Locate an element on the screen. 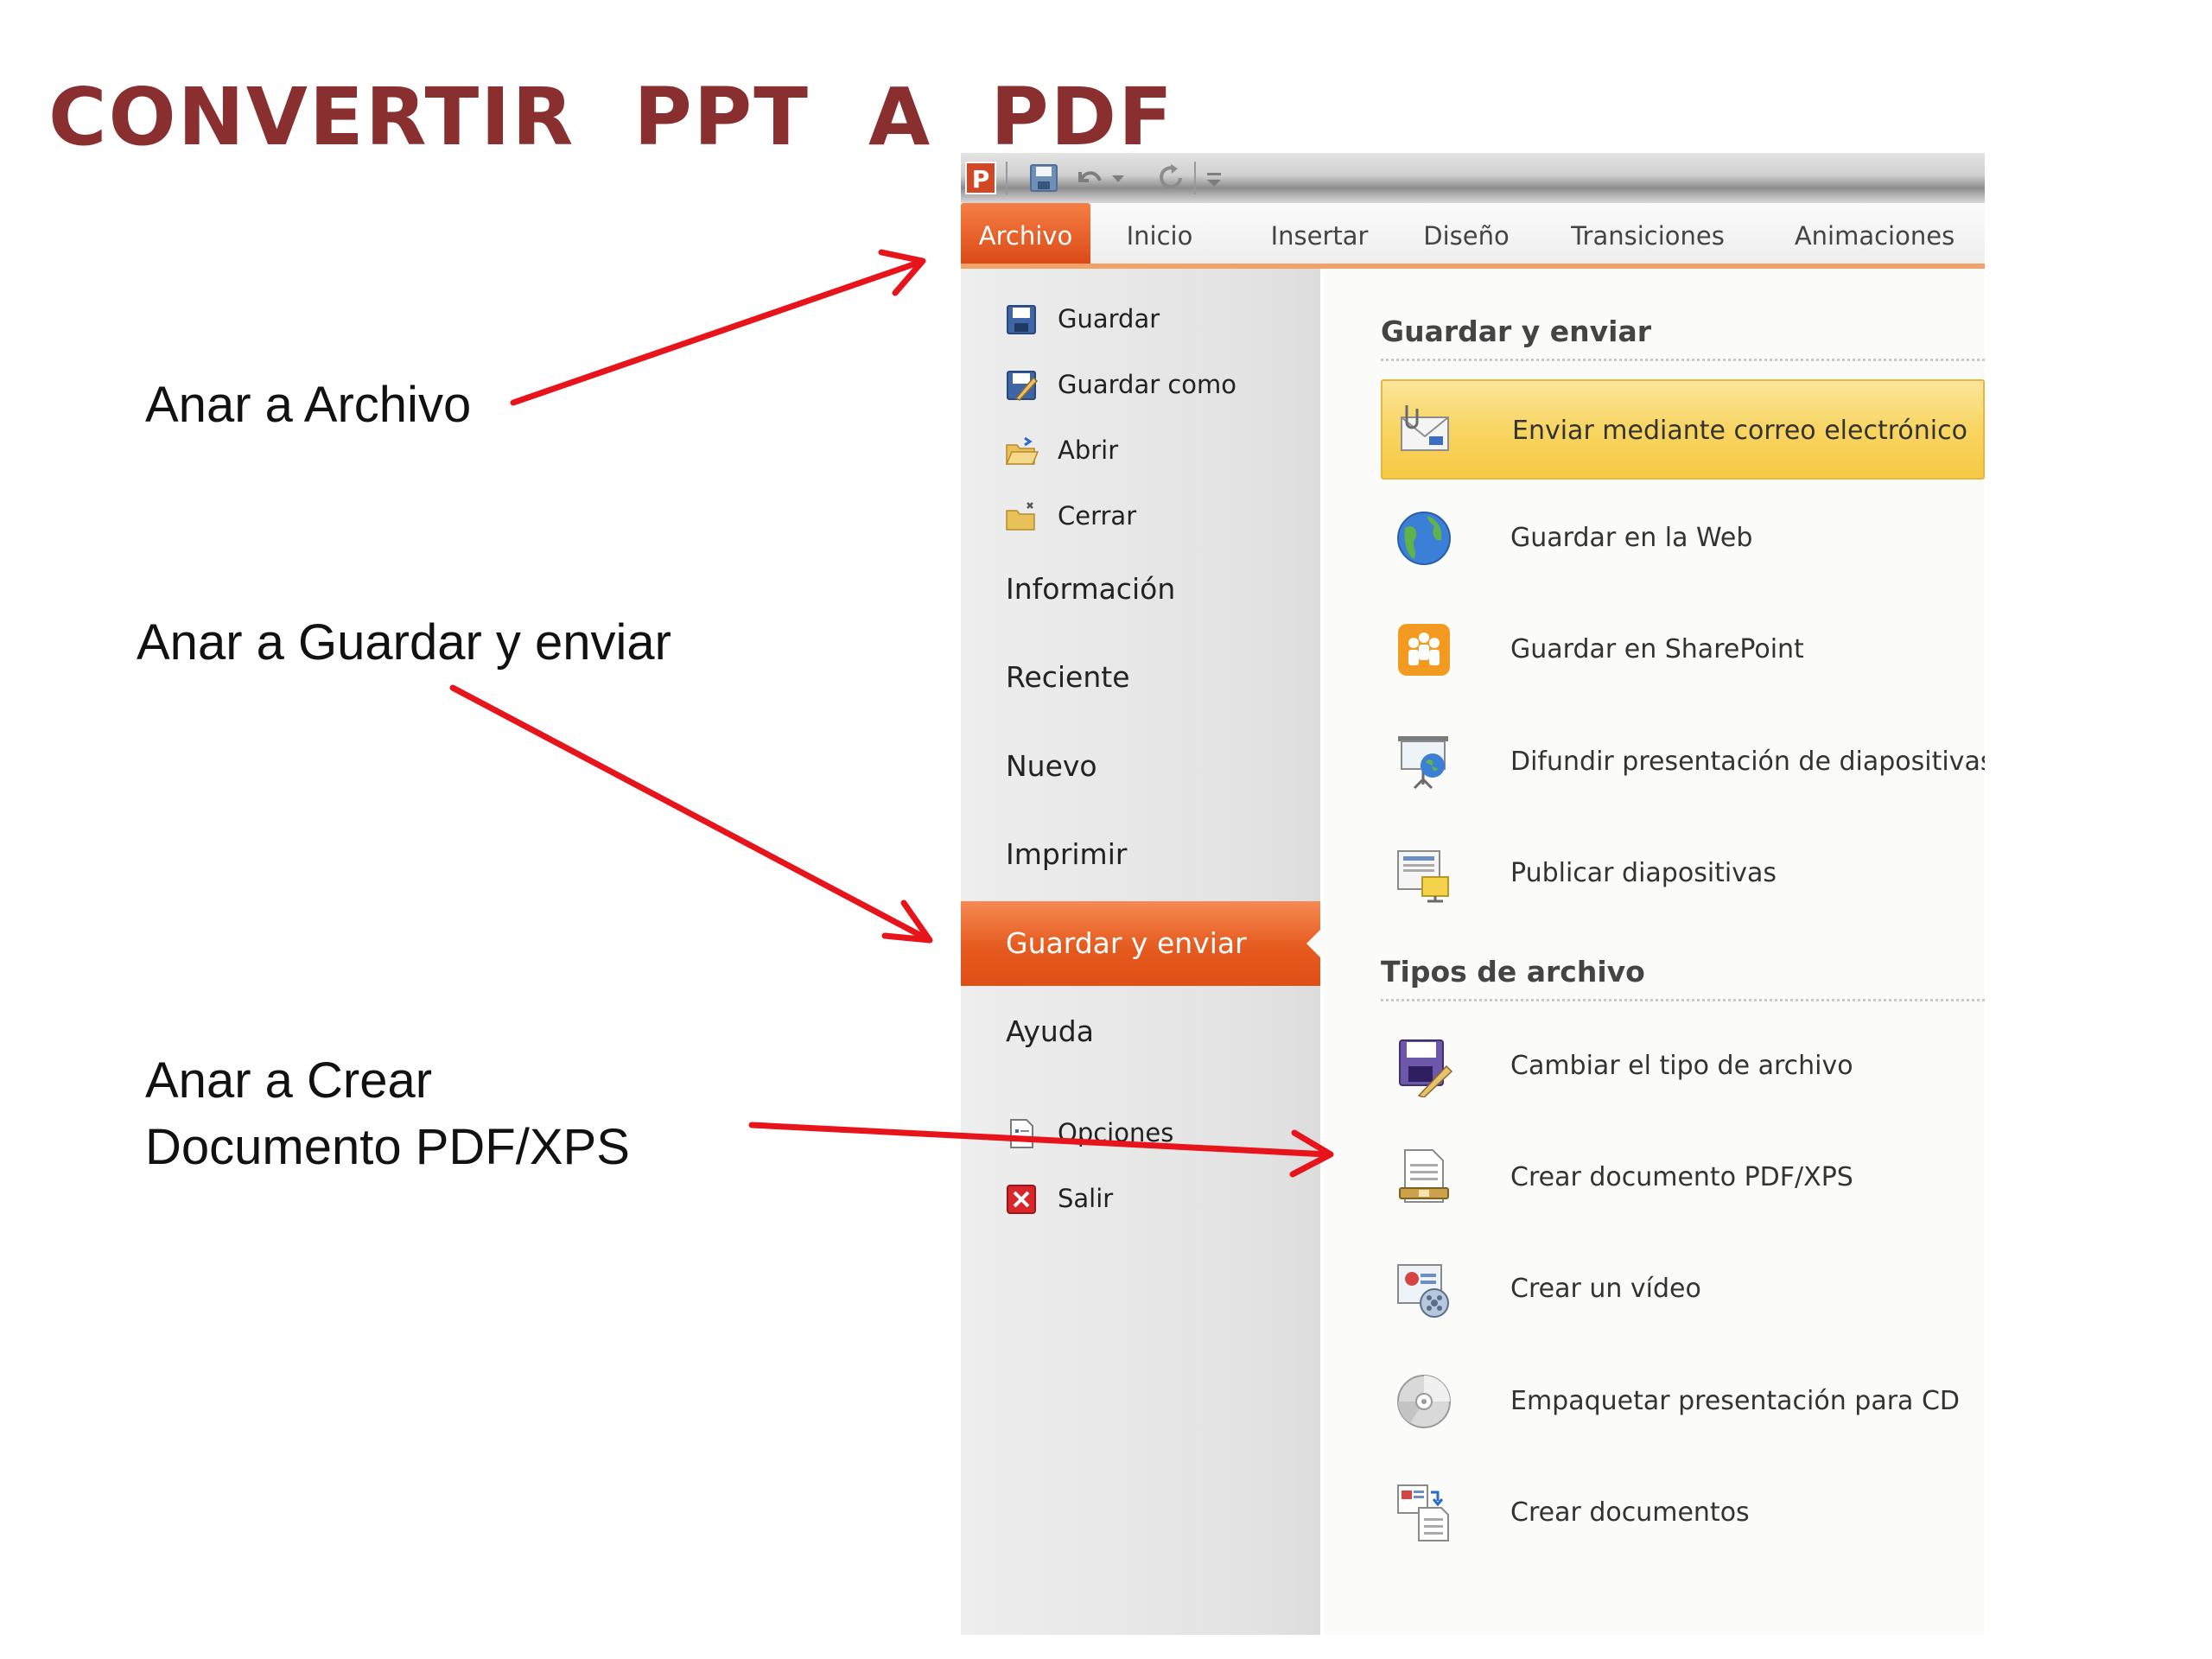  backstage-tab-label: Guardar y enviar is located at coordinates (1126, 943).